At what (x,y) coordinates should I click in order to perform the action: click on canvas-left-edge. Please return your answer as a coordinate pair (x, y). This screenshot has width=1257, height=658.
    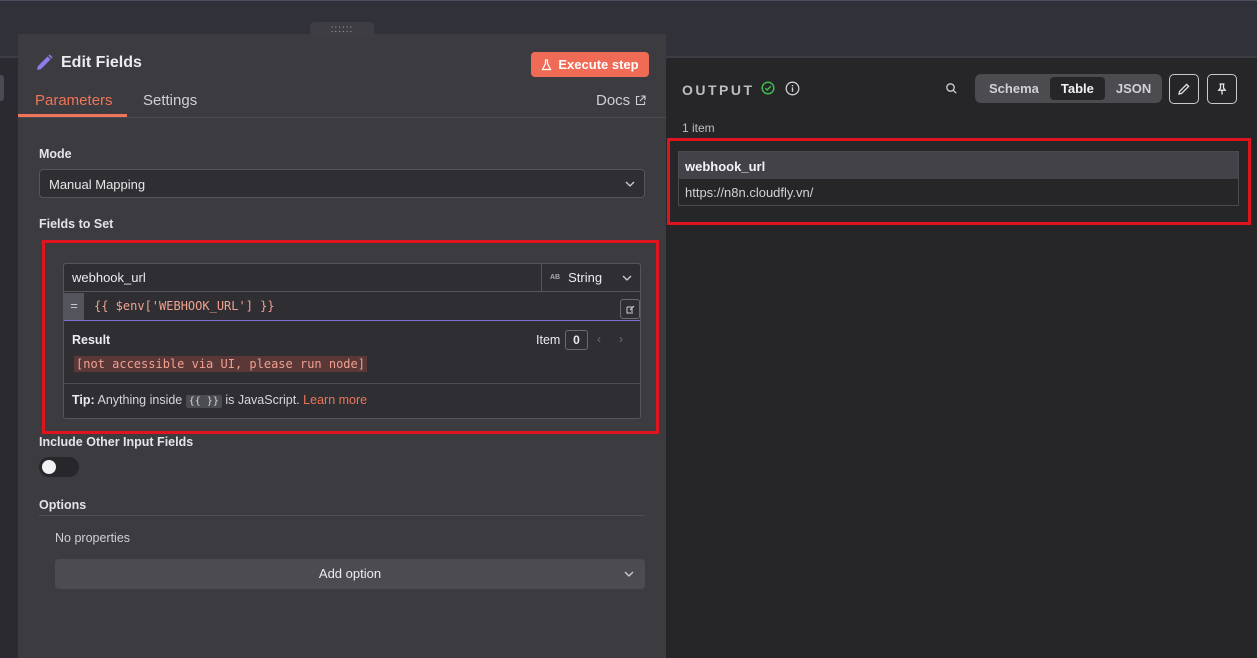
    Looking at the image, I should click on (9, 358).